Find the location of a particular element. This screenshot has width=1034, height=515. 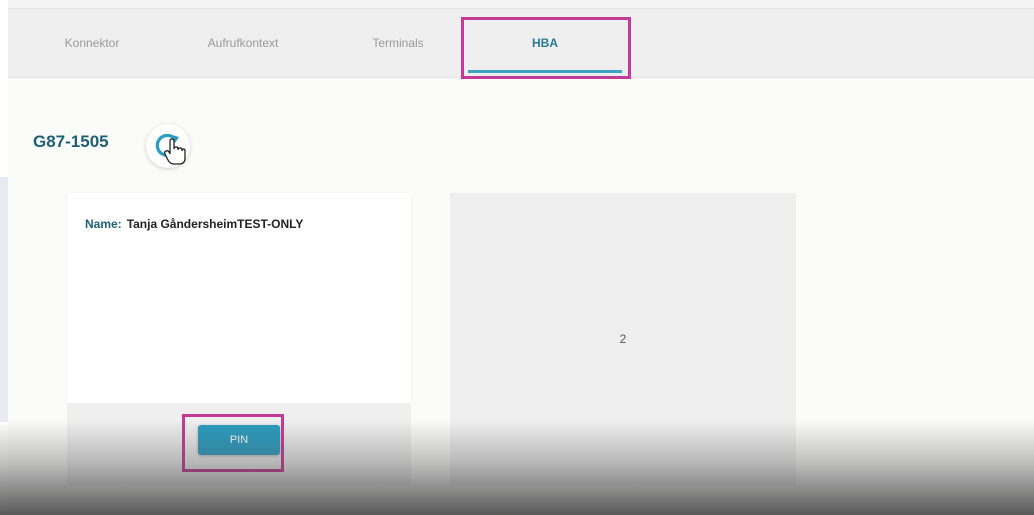

top-bar is located at coordinates (521, 4).